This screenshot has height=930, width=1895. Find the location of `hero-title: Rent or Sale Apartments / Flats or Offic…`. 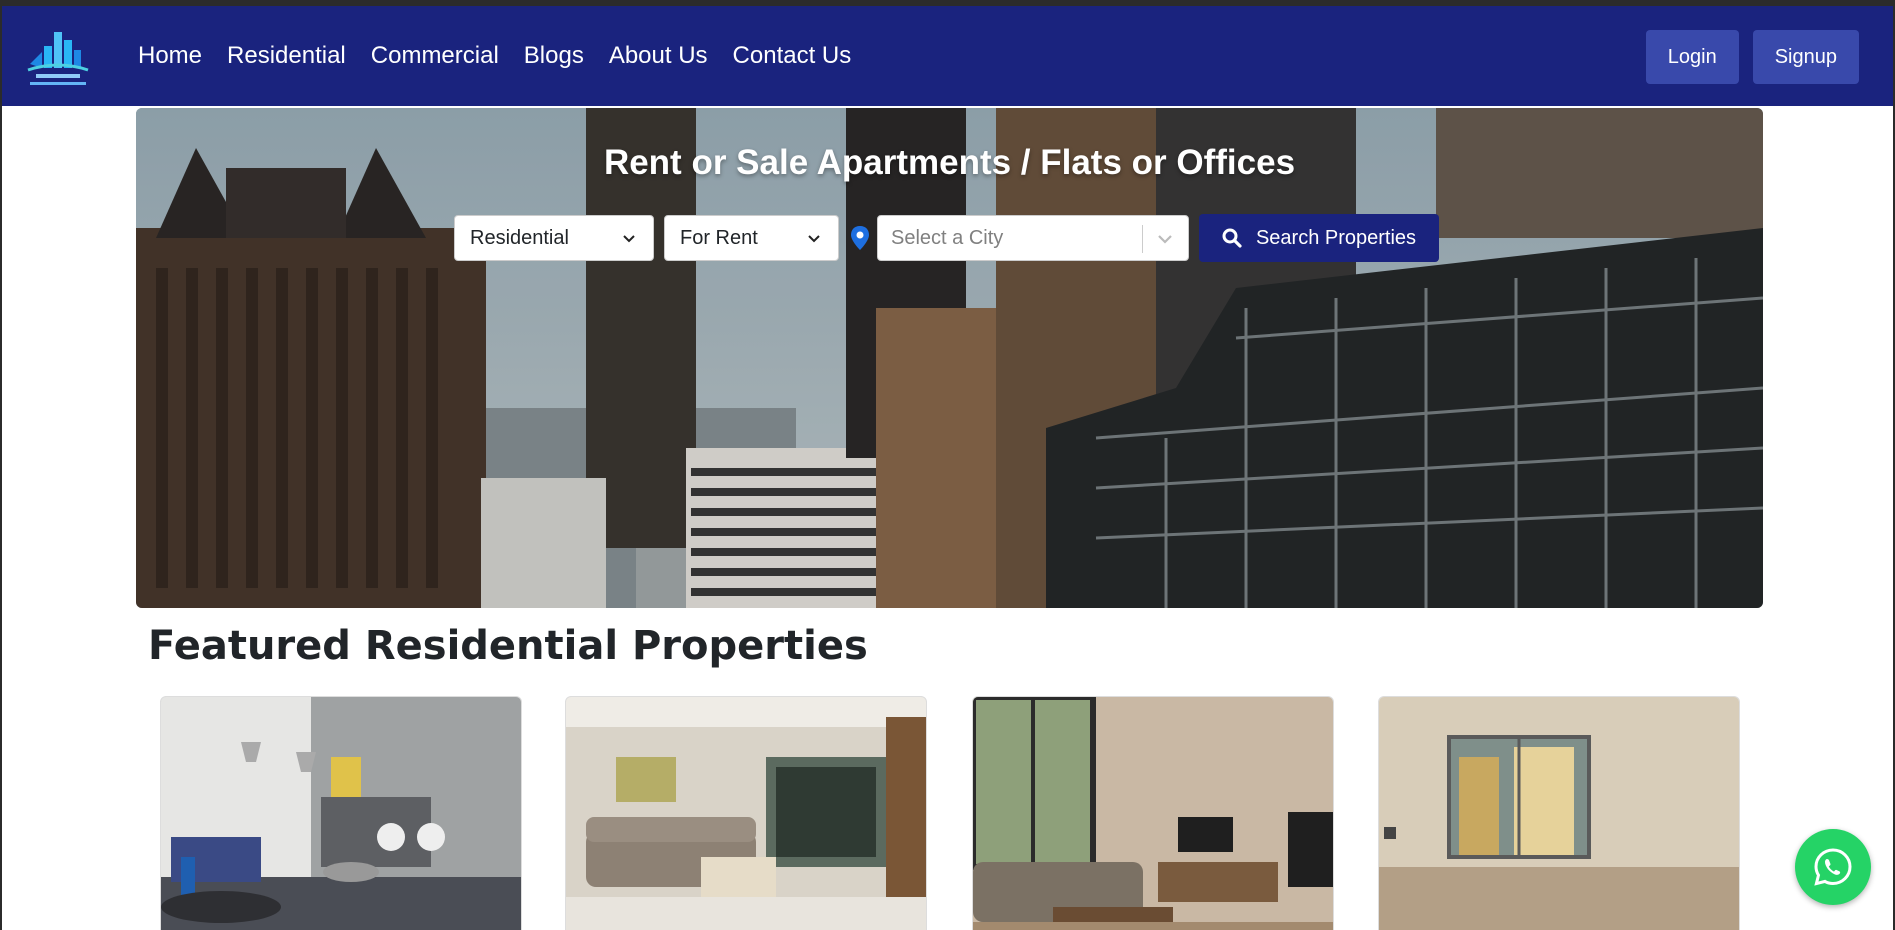

hero-title: Rent or Sale Apartments / Flats or Offic… is located at coordinates (949, 162).